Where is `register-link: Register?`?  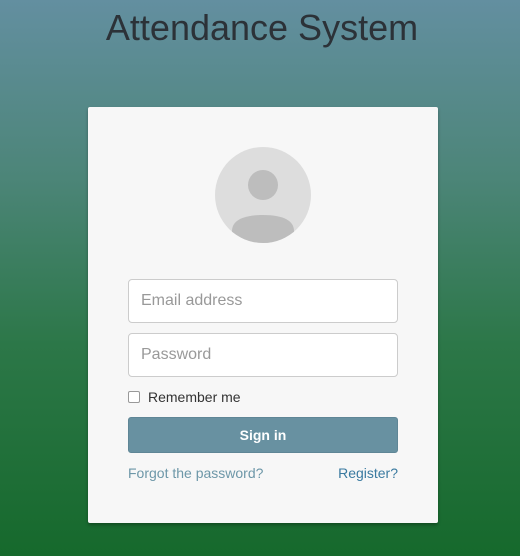
register-link: Register? is located at coordinates (368, 473).